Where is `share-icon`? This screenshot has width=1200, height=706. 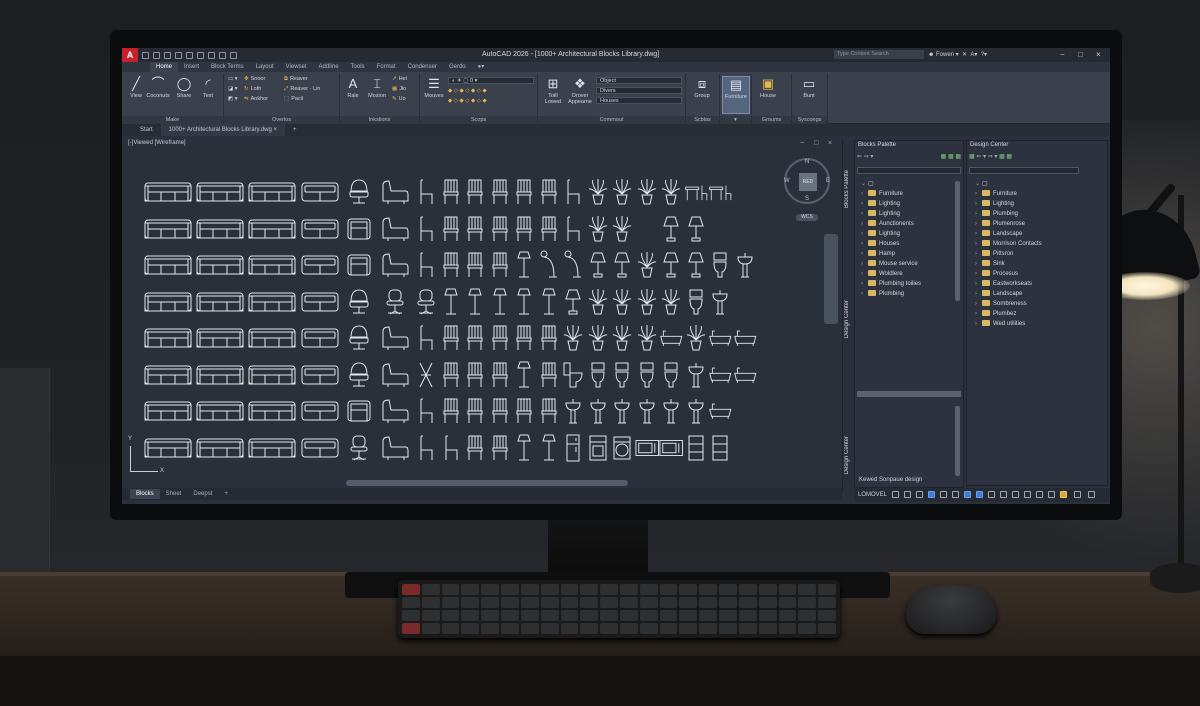 share-icon is located at coordinates (233, 55).